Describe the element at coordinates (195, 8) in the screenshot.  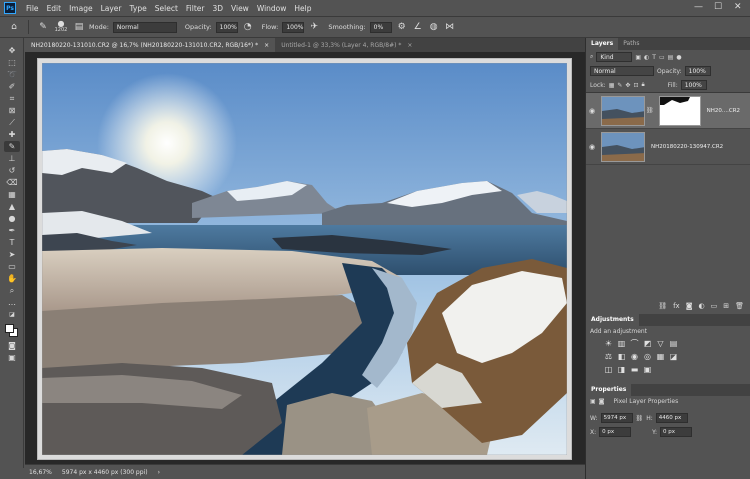
I see `menu-filter: Filter` at that location.